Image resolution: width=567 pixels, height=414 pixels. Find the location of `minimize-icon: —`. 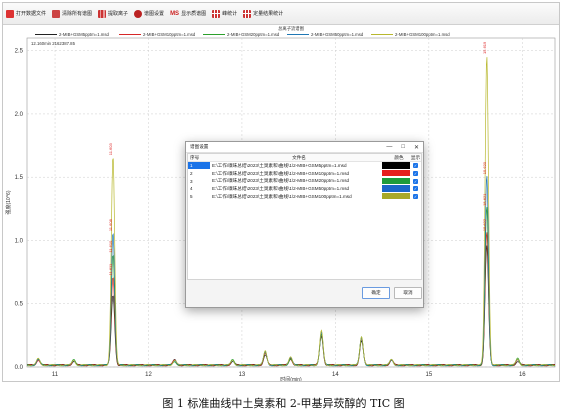

minimize-icon: — is located at coordinates (389, 147).